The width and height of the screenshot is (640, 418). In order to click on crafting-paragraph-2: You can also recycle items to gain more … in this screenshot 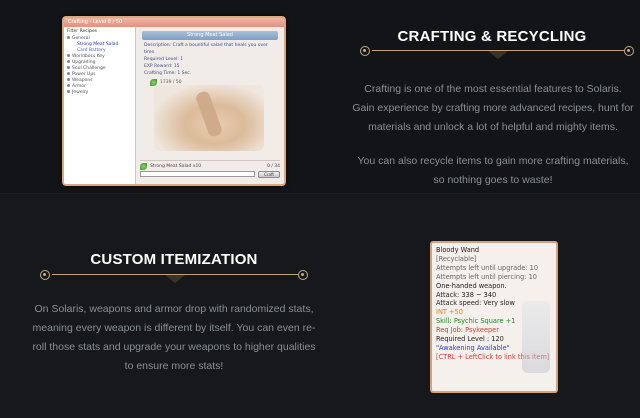, I will do `click(493, 170)`.